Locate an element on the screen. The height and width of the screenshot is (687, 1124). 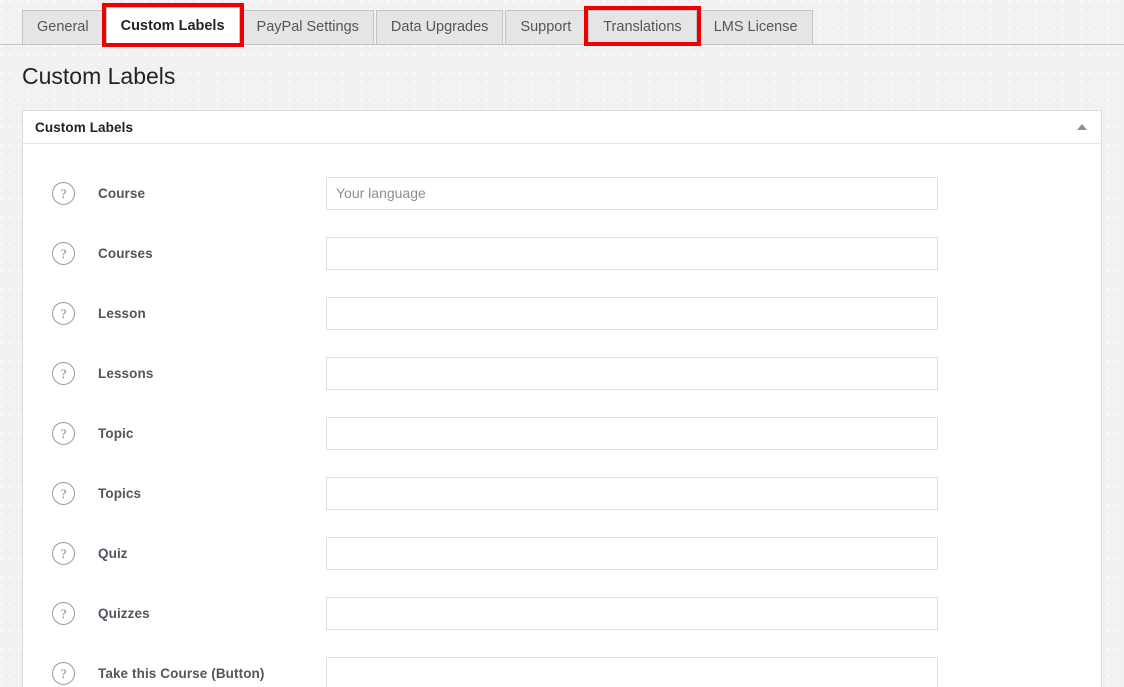
form-row: ? Quiz is located at coordinates (562, 553).